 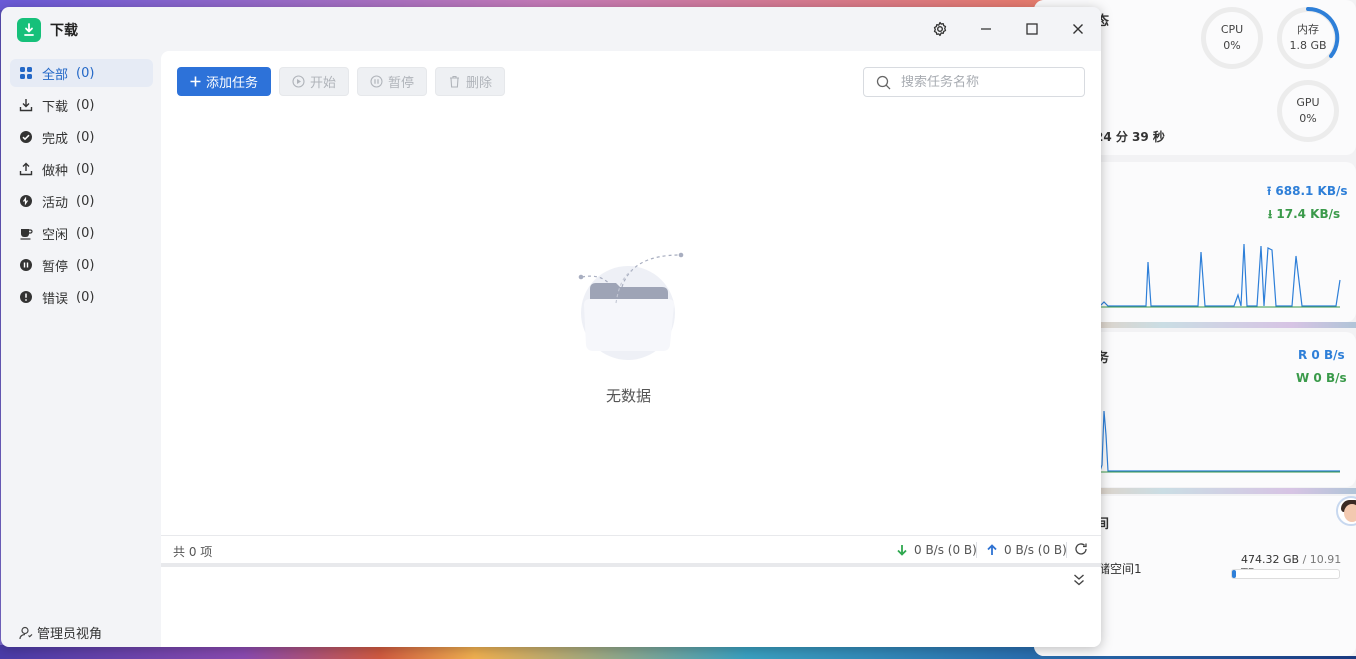 What do you see at coordinates (25, 105) in the screenshot?
I see `download-icon` at bounding box center [25, 105].